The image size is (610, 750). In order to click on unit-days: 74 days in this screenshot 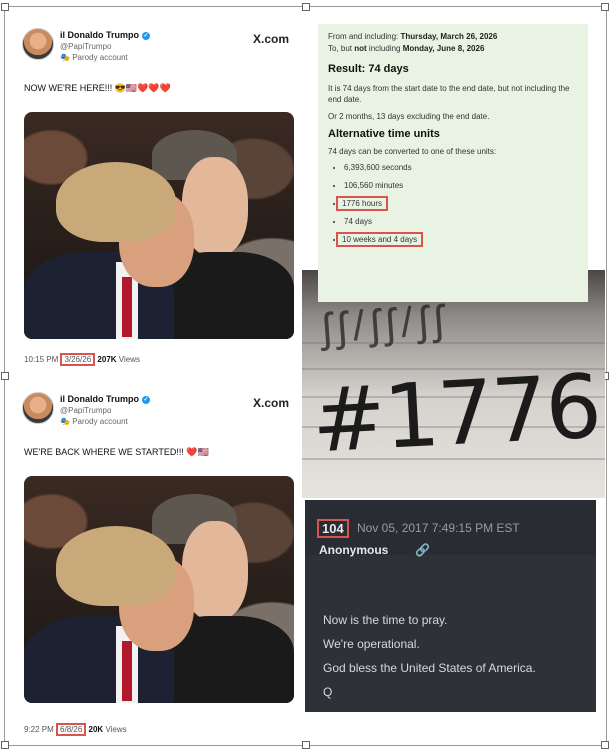, I will do `click(461, 221)`.